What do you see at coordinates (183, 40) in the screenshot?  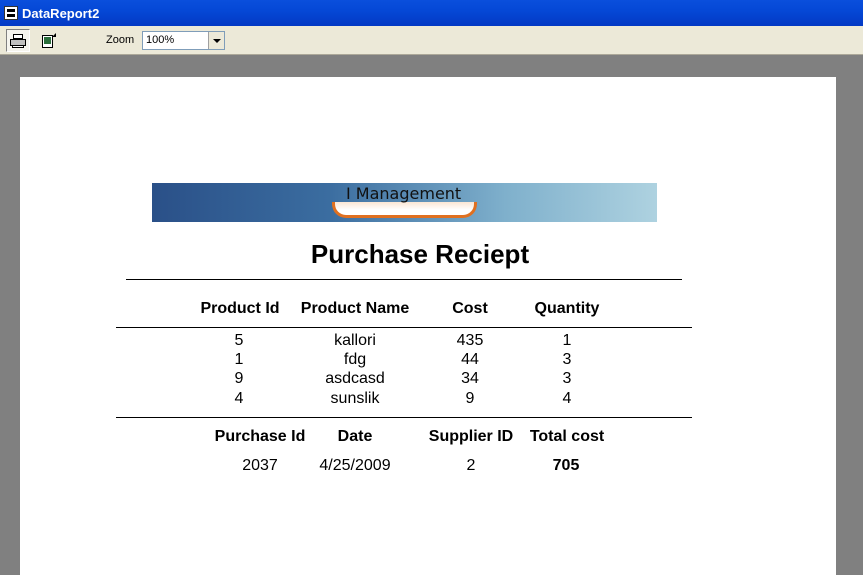 I see `zoom-select: 100%` at bounding box center [183, 40].